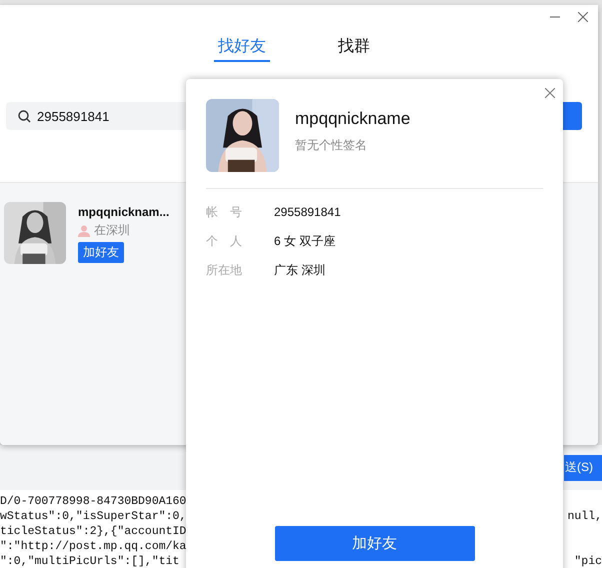 This screenshot has height=568, width=602. I want to click on field-label: 个 人, so click(224, 241).